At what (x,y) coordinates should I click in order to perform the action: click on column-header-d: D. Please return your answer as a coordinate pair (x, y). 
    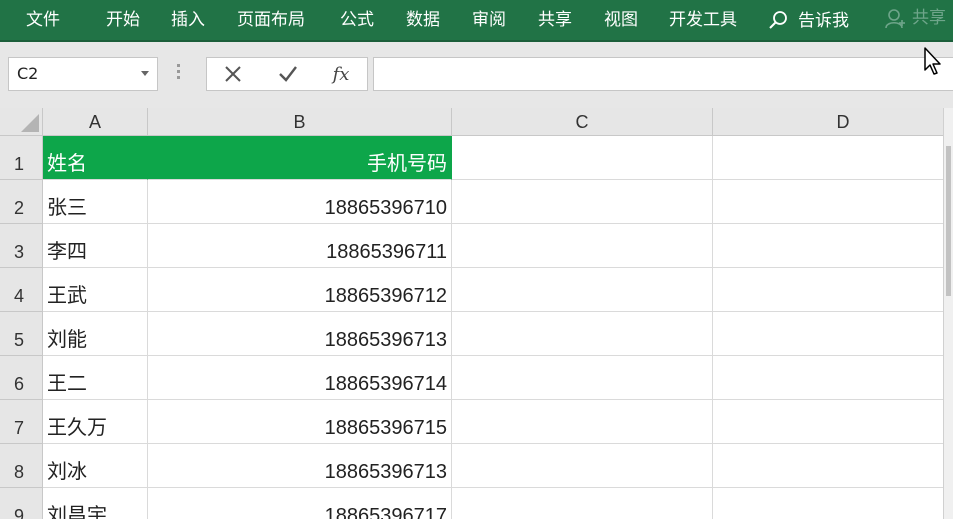
    Looking at the image, I should click on (833, 122).